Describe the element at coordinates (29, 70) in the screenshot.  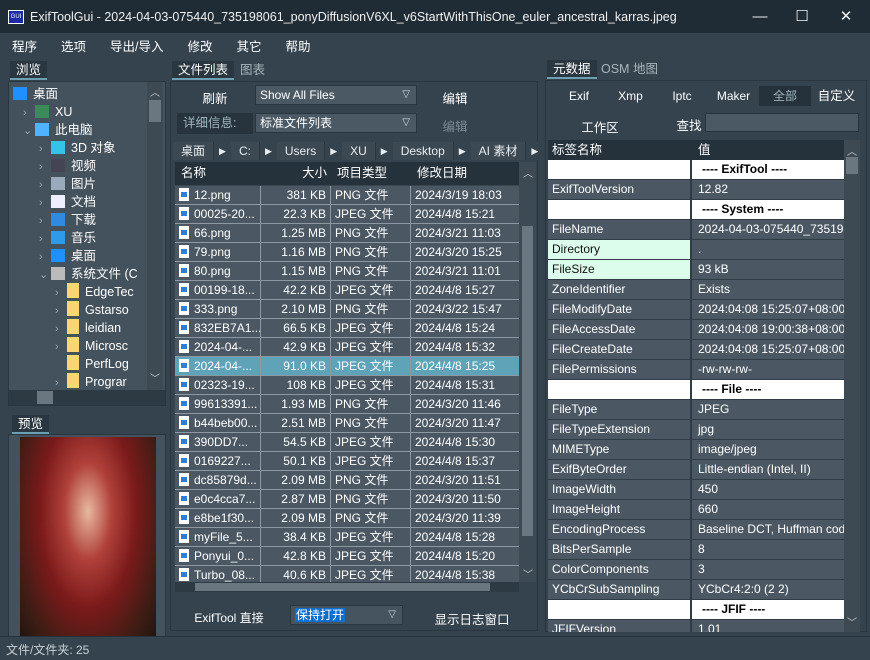
I see `tab-browse: 浏览` at that location.